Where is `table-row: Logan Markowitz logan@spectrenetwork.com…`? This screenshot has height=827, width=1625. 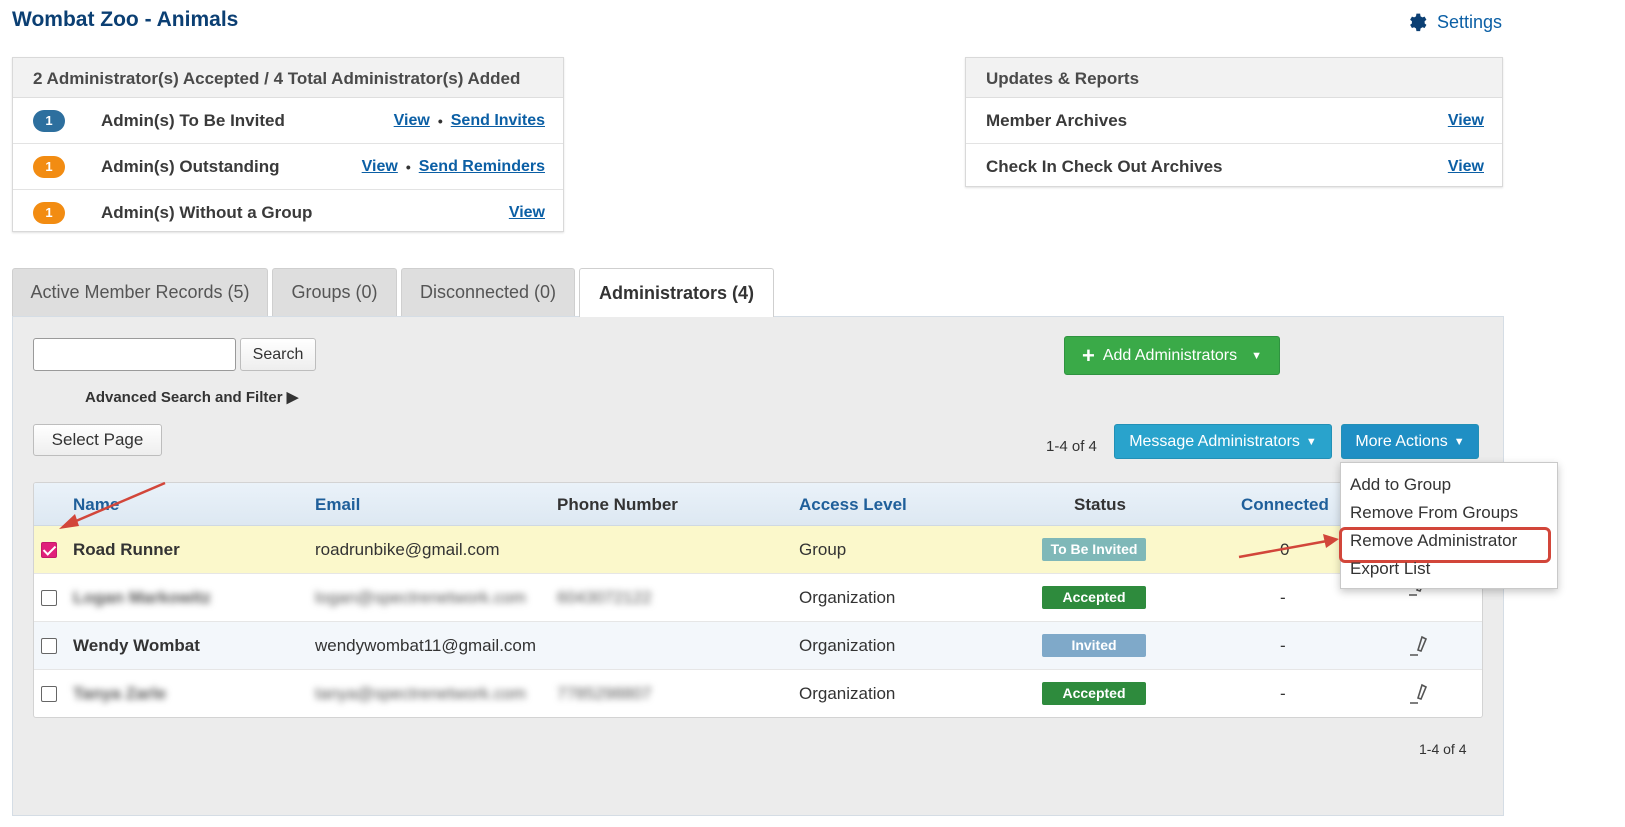
table-row: Logan Markowitz logan@spectrenetwork.com… is located at coordinates (758, 598).